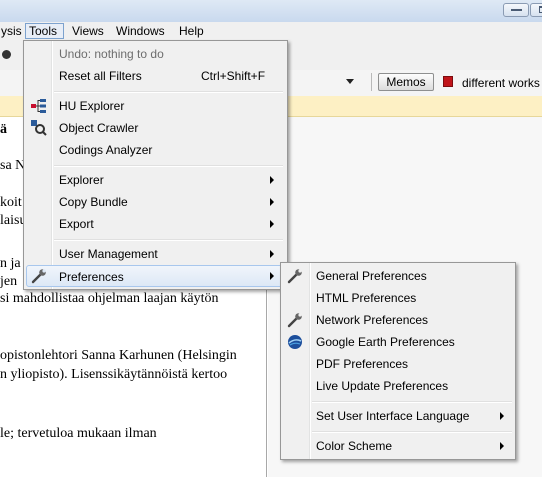  Describe the element at coordinates (393, 416) in the screenshot. I see `menu-item-label: Set User Interface Language` at that location.